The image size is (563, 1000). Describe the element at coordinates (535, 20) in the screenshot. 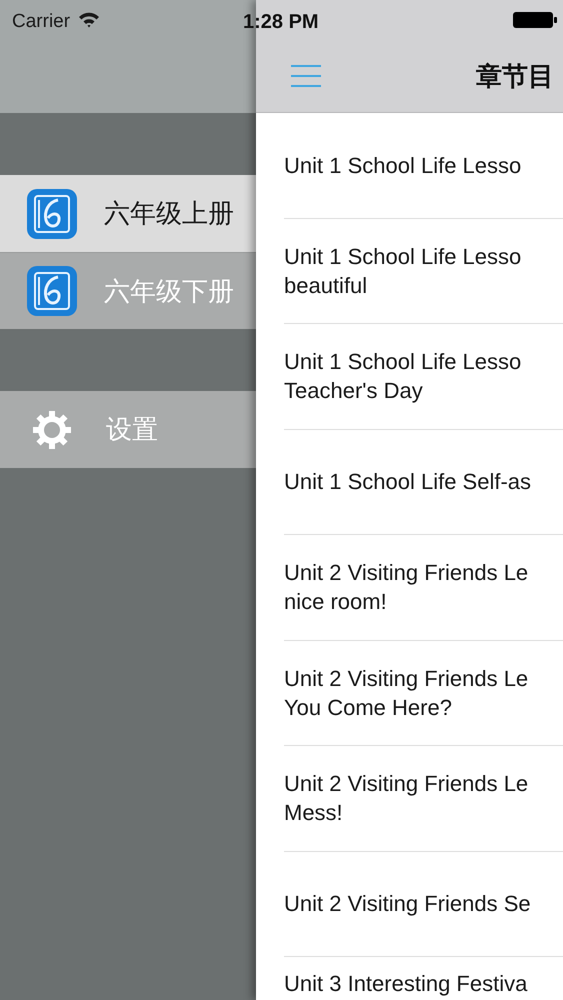

I see `battery-icon` at that location.